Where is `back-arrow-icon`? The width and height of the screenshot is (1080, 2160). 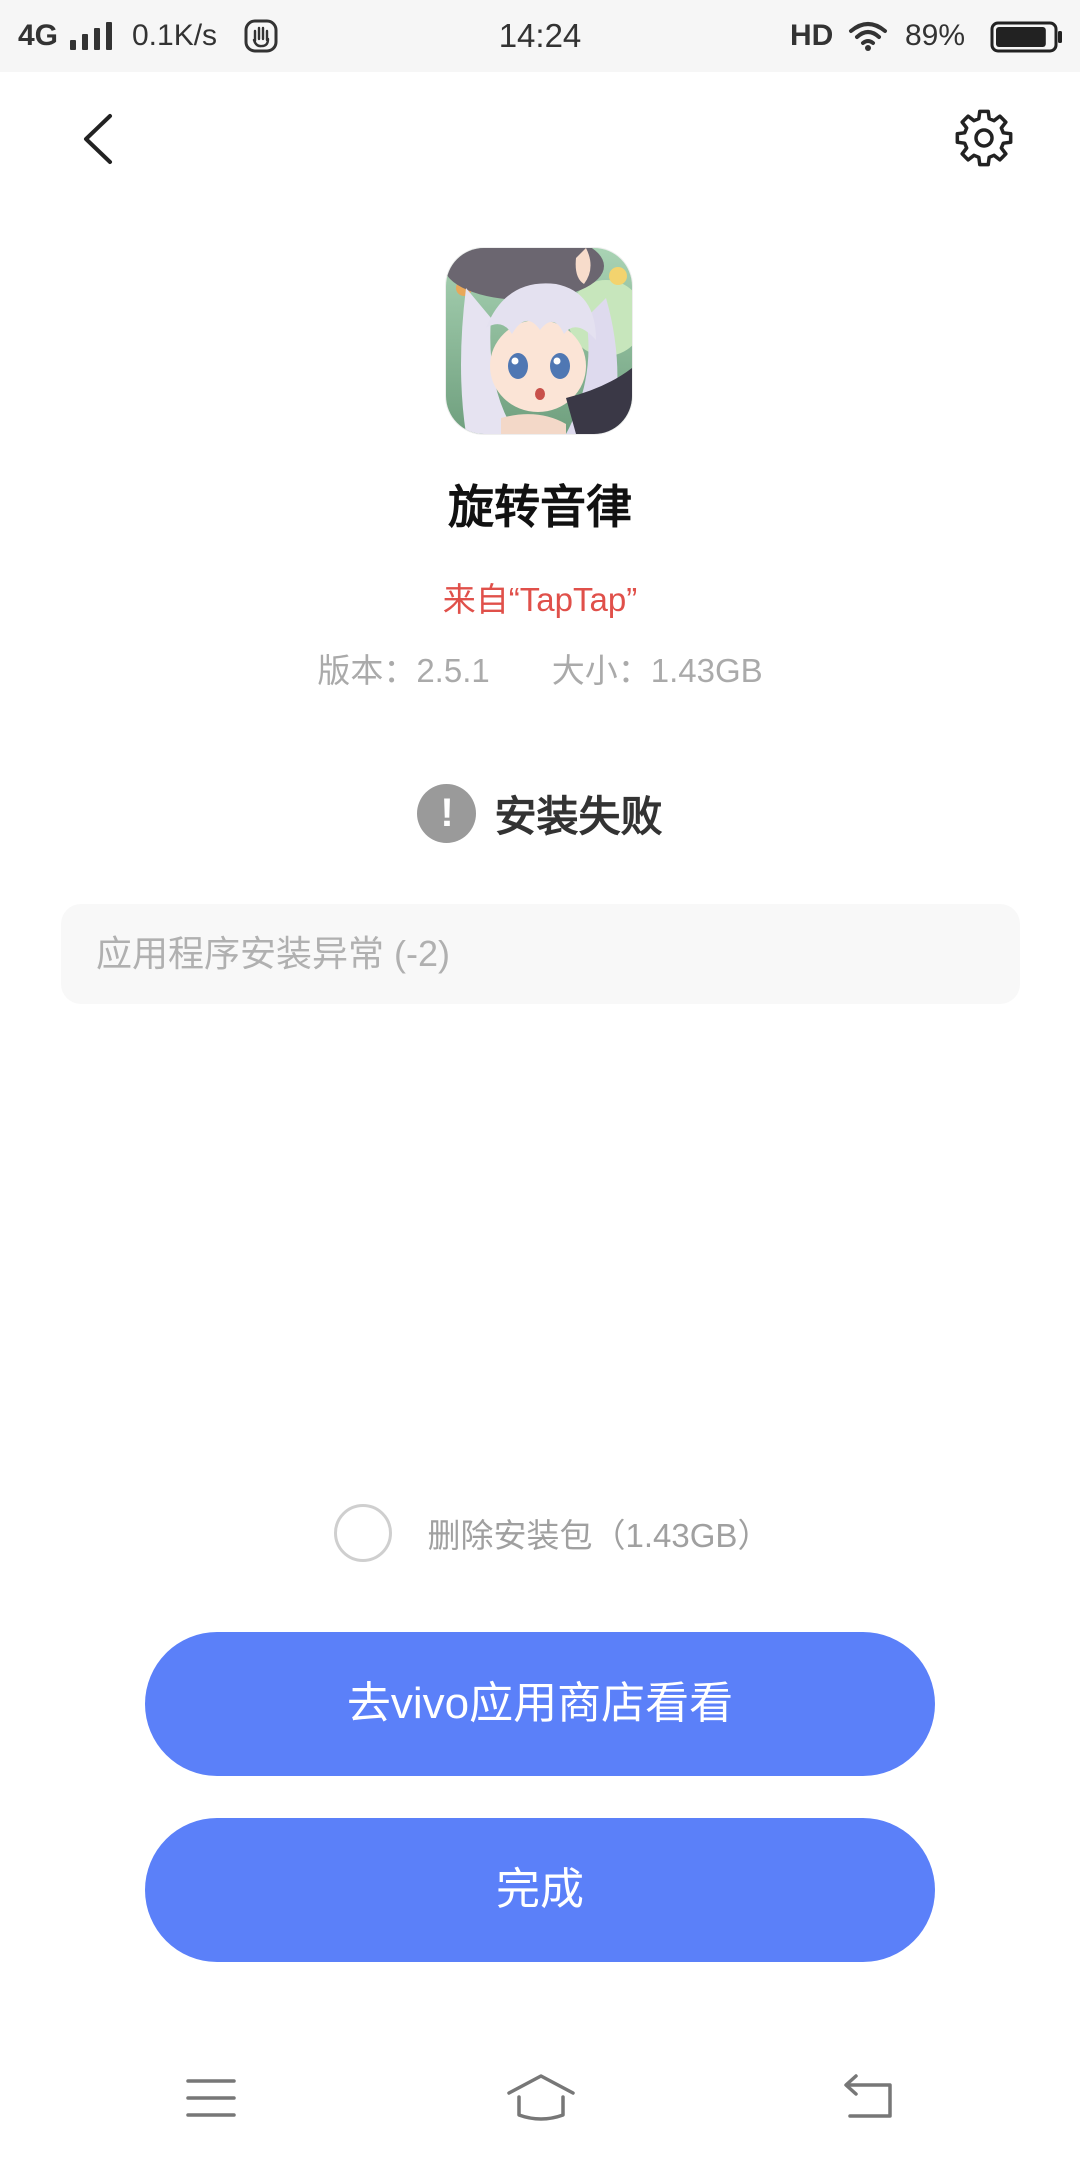
back-arrow-icon is located at coordinates (98, 139).